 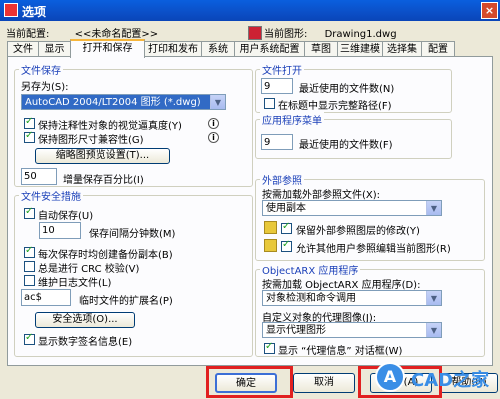 What do you see at coordinates (324, 383) in the screenshot?
I see `cancel-button: 取消` at bounding box center [324, 383].